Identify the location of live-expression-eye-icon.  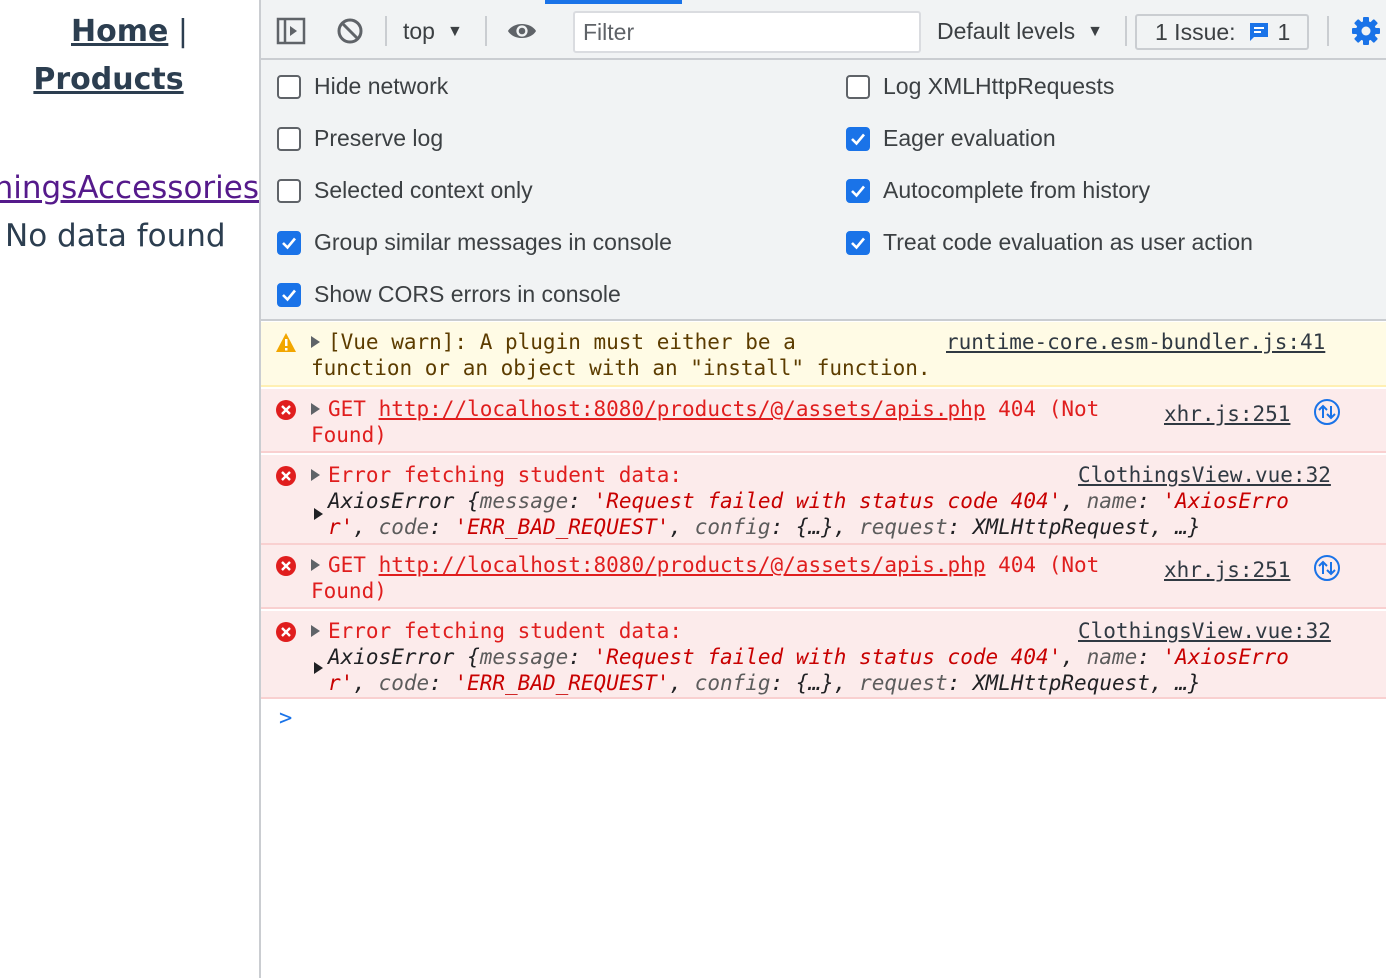
(522, 31).